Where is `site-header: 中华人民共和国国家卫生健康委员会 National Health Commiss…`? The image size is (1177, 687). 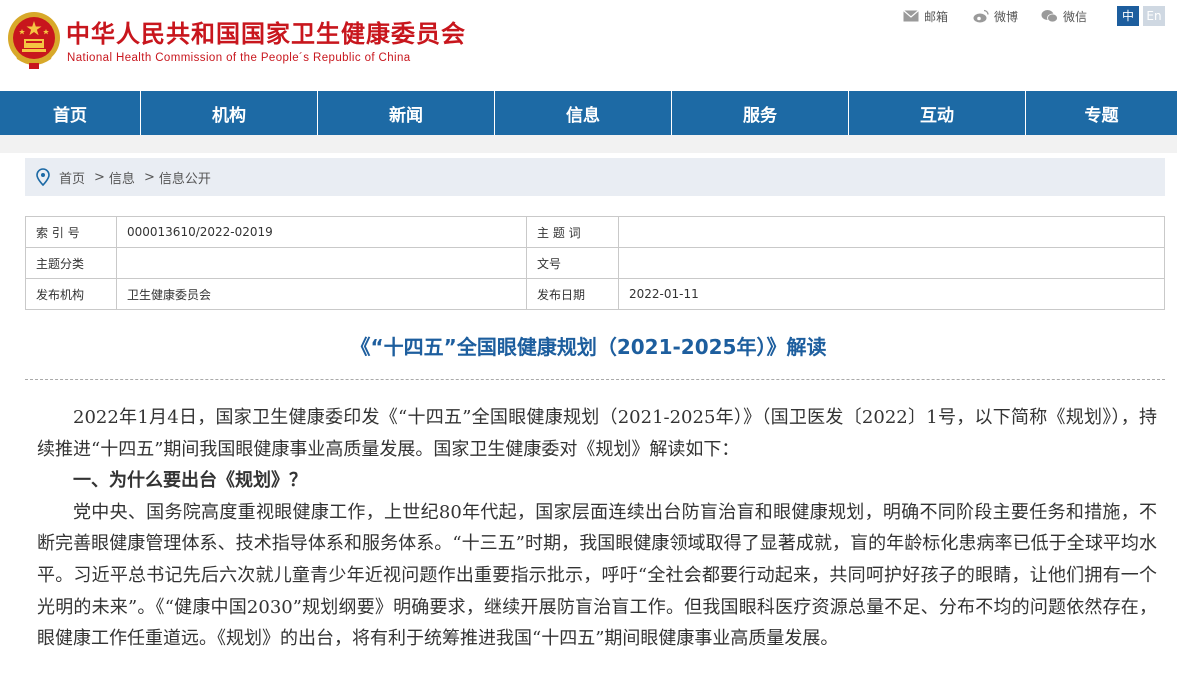 site-header: 中华人民共和国国家卫生健康委员会 National Health Commiss… is located at coordinates (588, 45).